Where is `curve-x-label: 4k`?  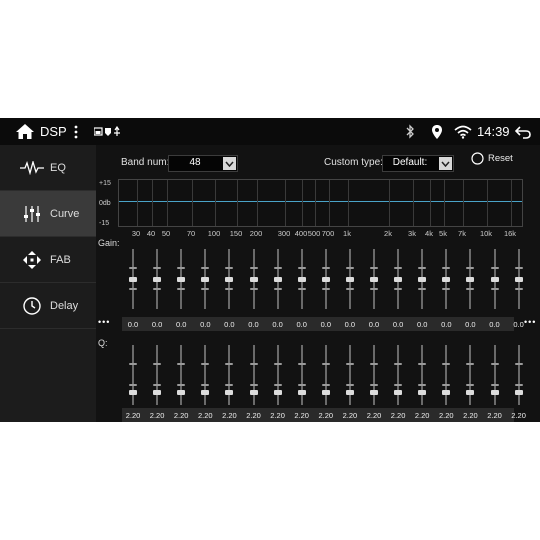
curve-x-label: 4k is located at coordinates (429, 233).